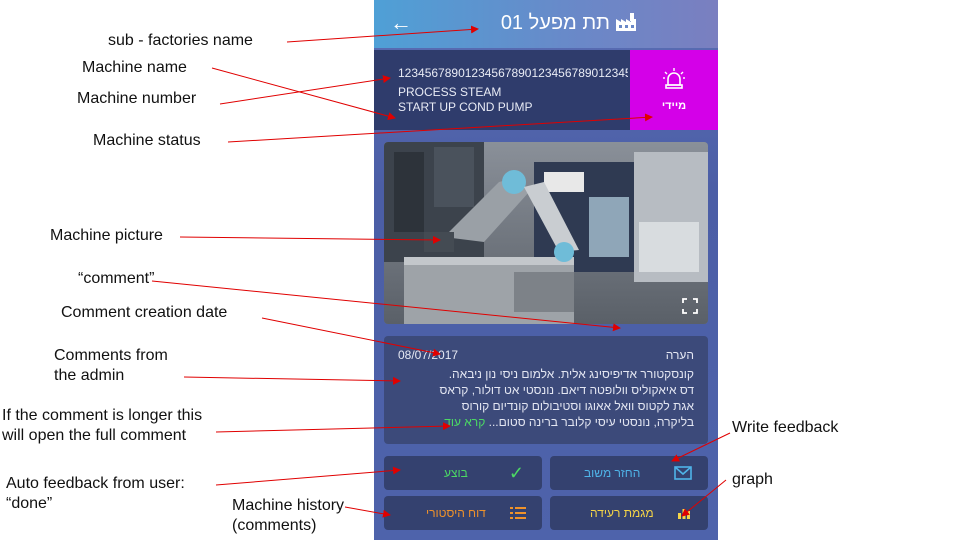  What do you see at coordinates (684, 514) in the screenshot?
I see `bar-chart-icon` at bounding box center [684, 514].